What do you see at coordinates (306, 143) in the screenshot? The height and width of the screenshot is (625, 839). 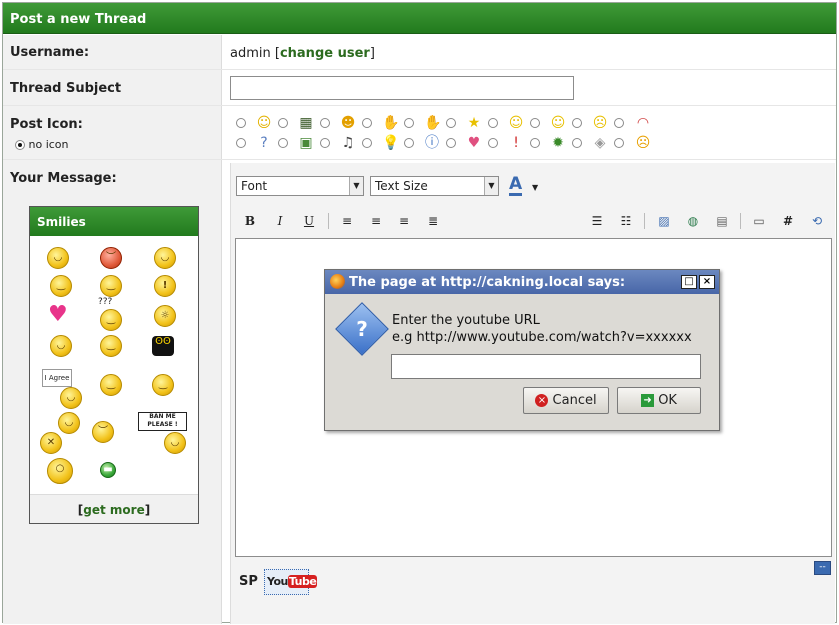 I see `picture-icon: ▣` at bounding box center [306, 143].